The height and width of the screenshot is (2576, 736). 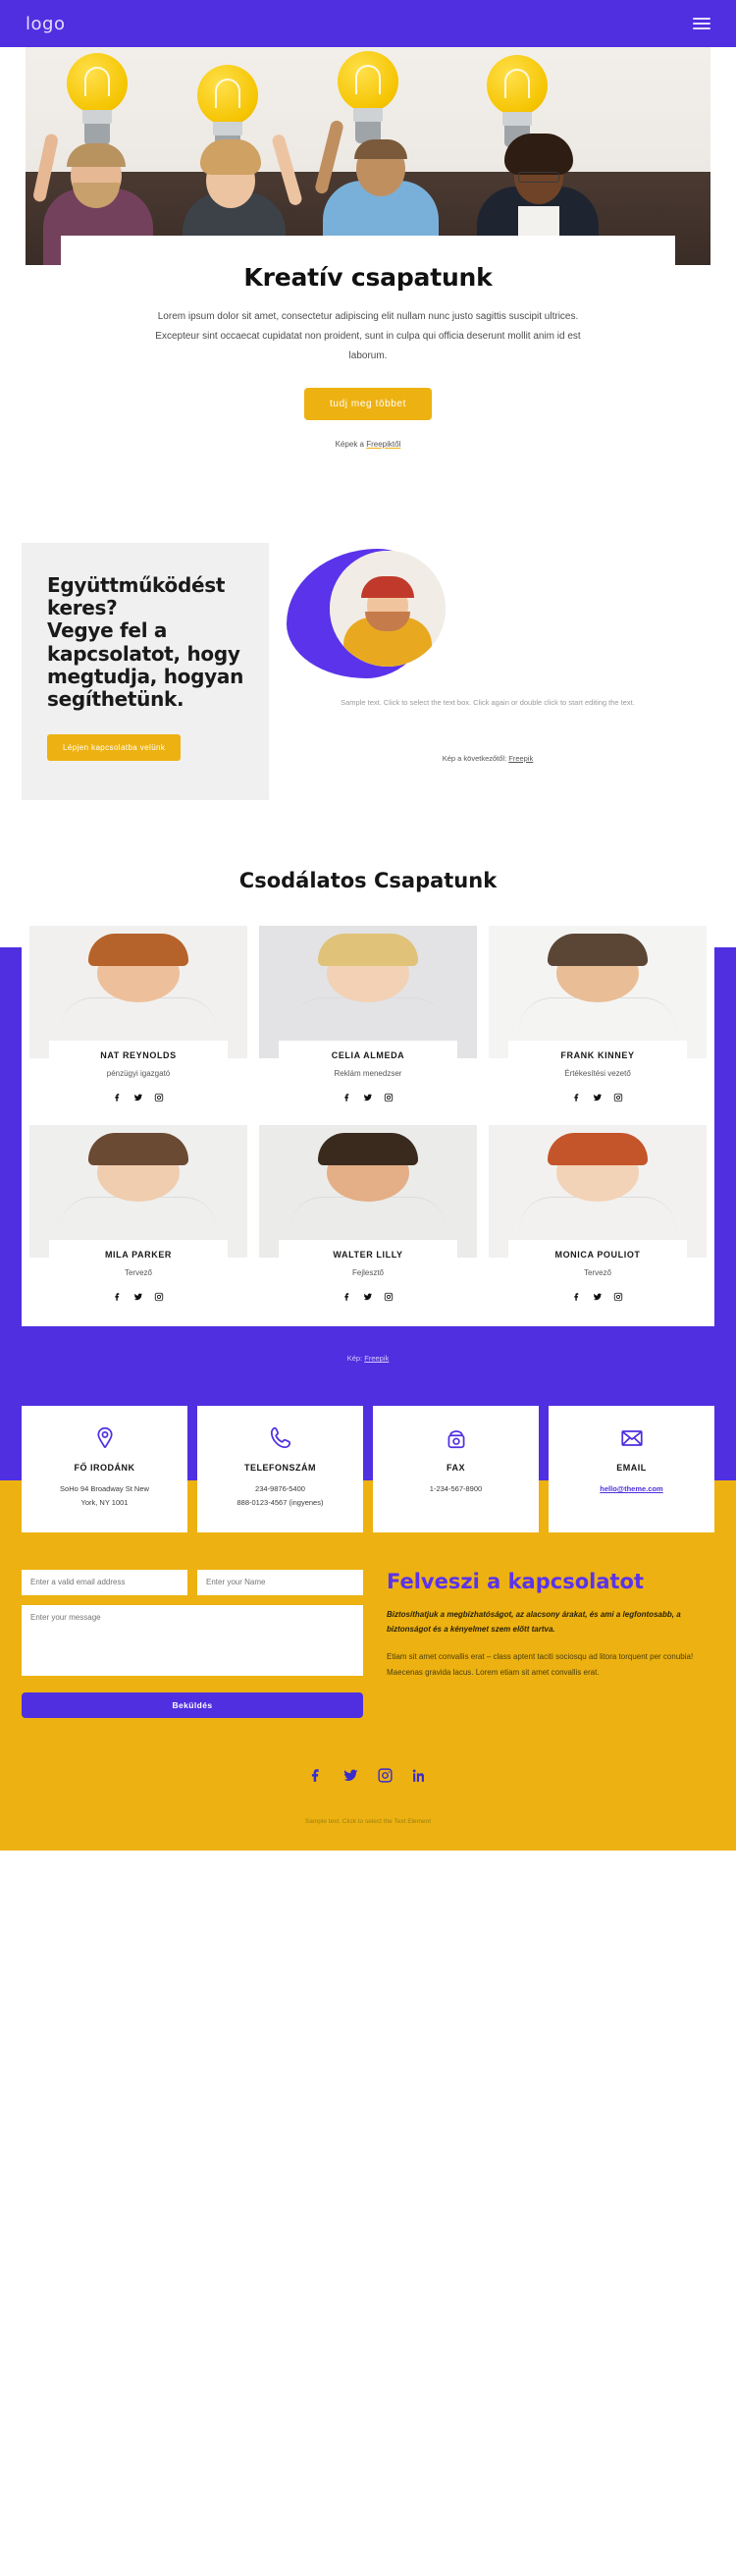 What do you see at coordinates (376, 1358) in the screenshot?
I see `team-credit-link: Freepik` at bounding box center [376, 1358].